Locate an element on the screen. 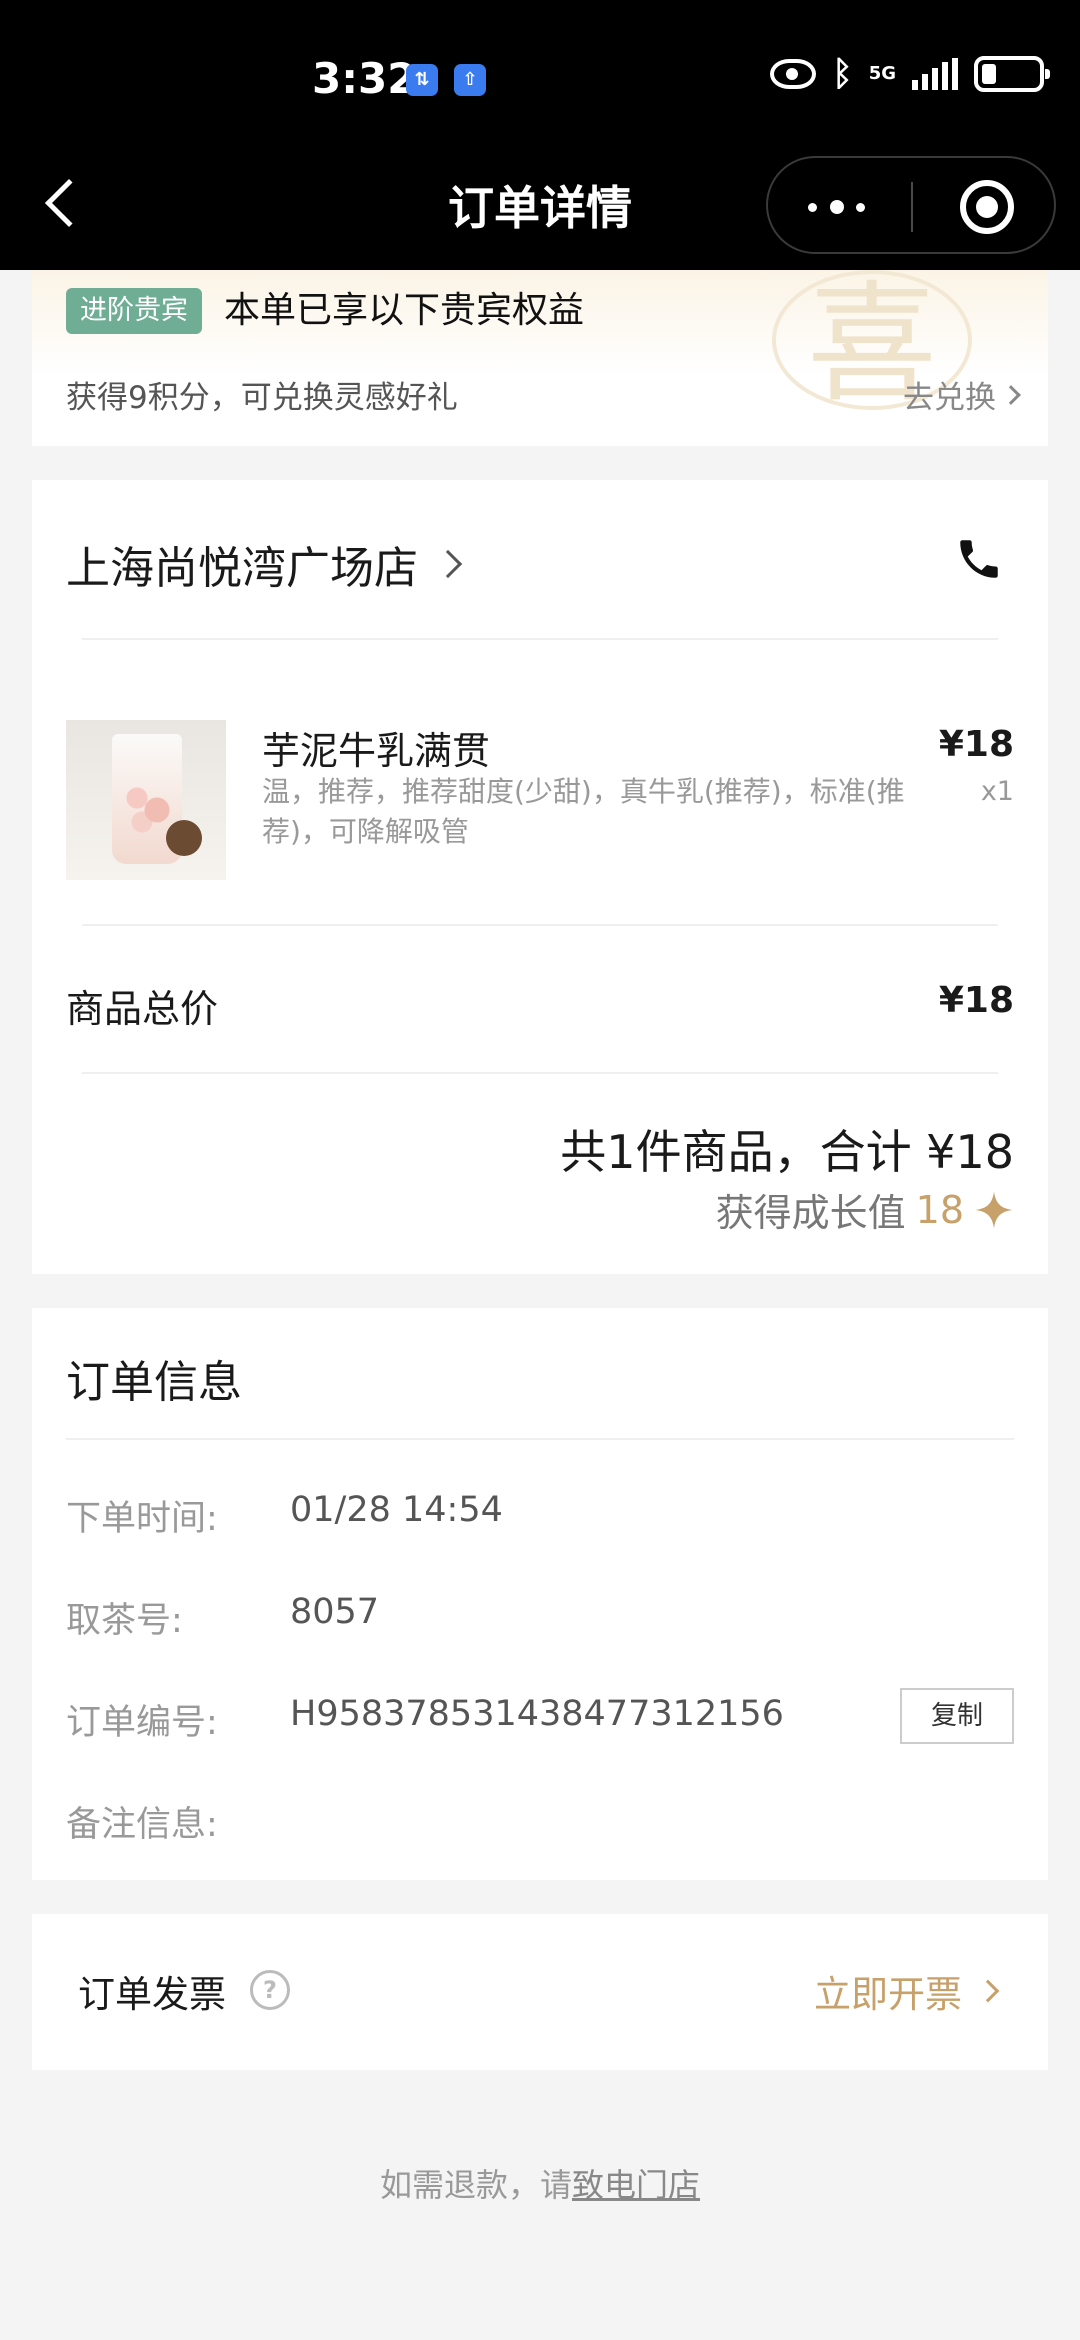  invoice-label: 订单发票 is located at coordinates (152, 1994).